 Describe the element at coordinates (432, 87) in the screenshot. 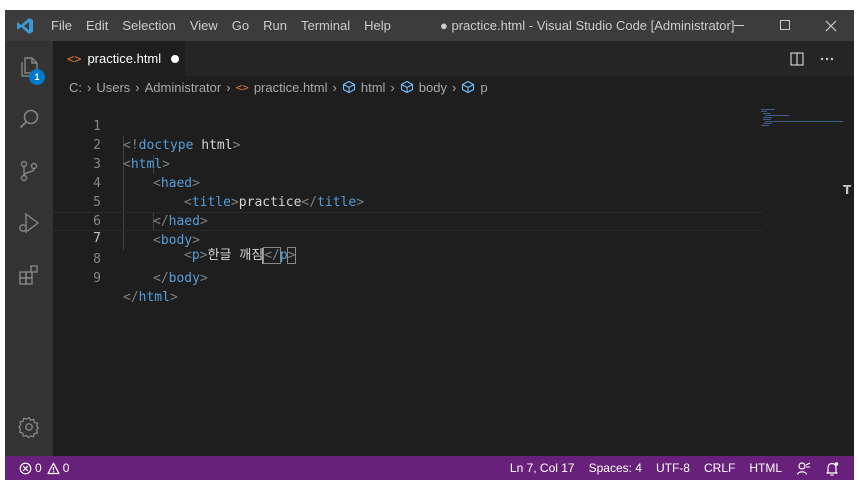

I see `breadcrumb-symbol-label: body` at that location.